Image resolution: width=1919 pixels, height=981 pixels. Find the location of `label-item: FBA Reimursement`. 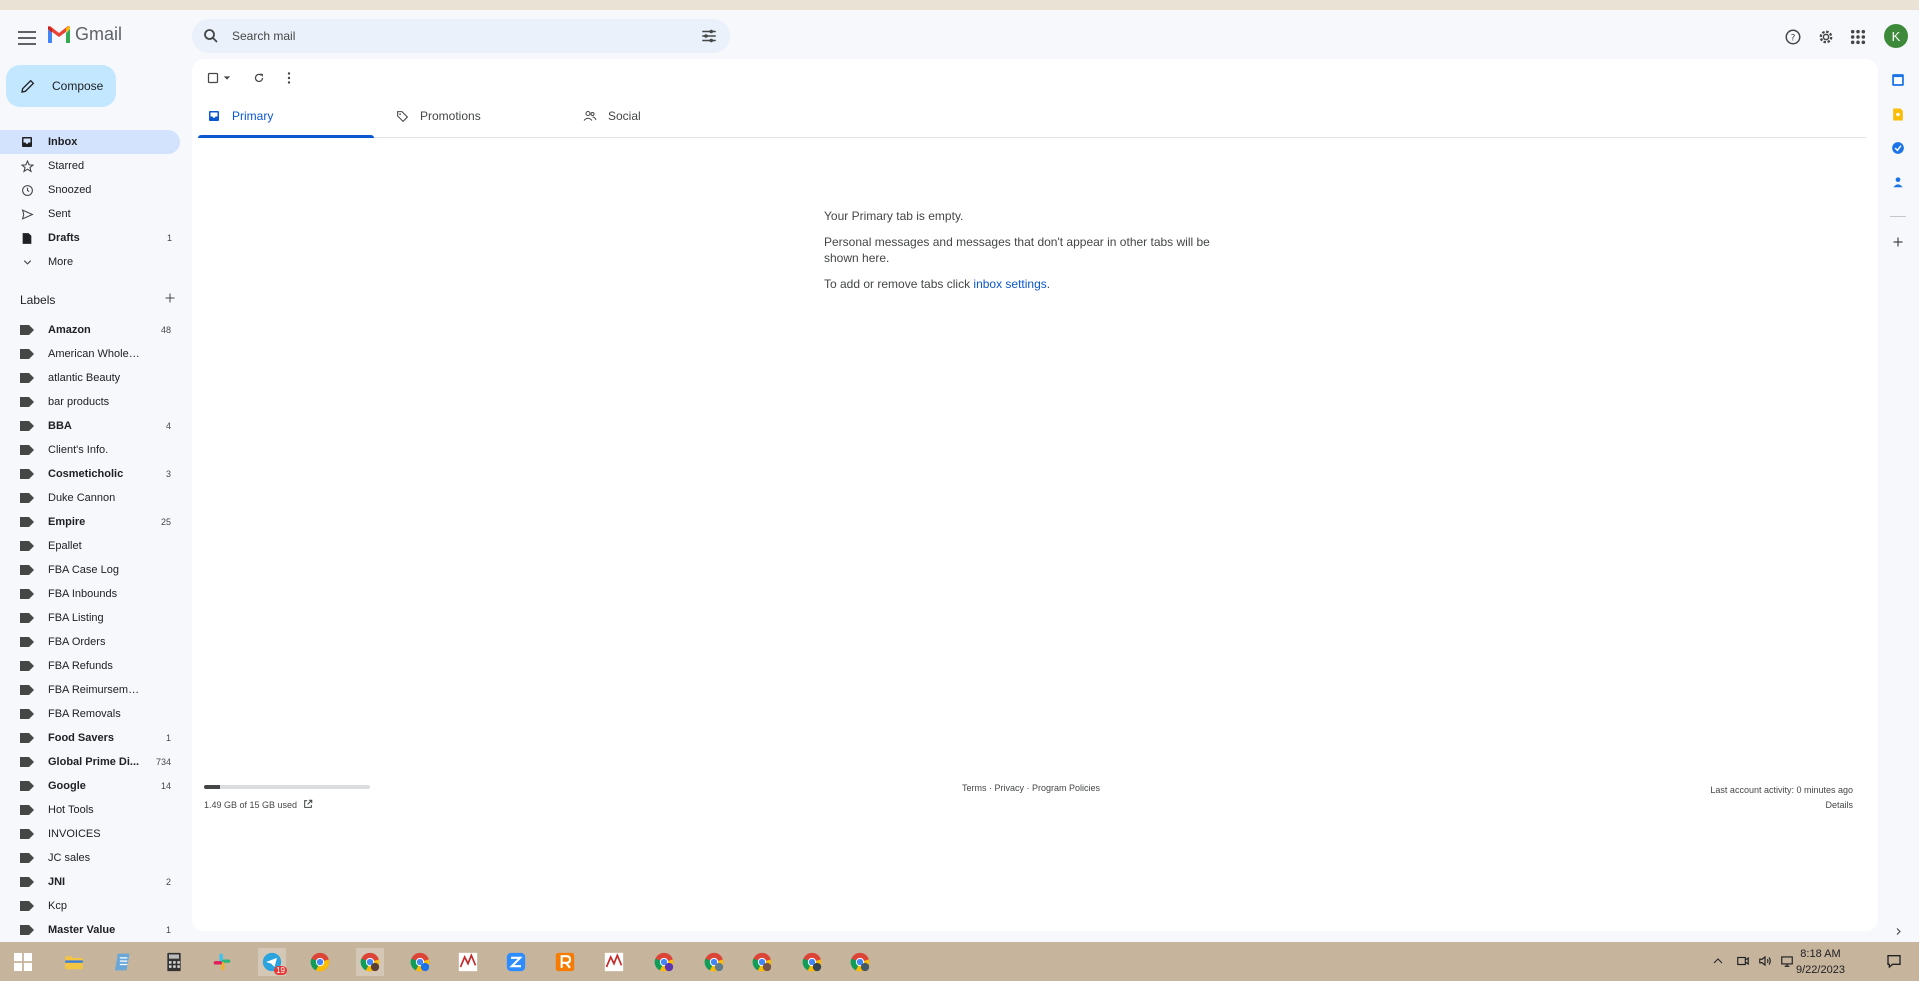

label-item: FBA Reimursement is located at coordinates (90, 690).